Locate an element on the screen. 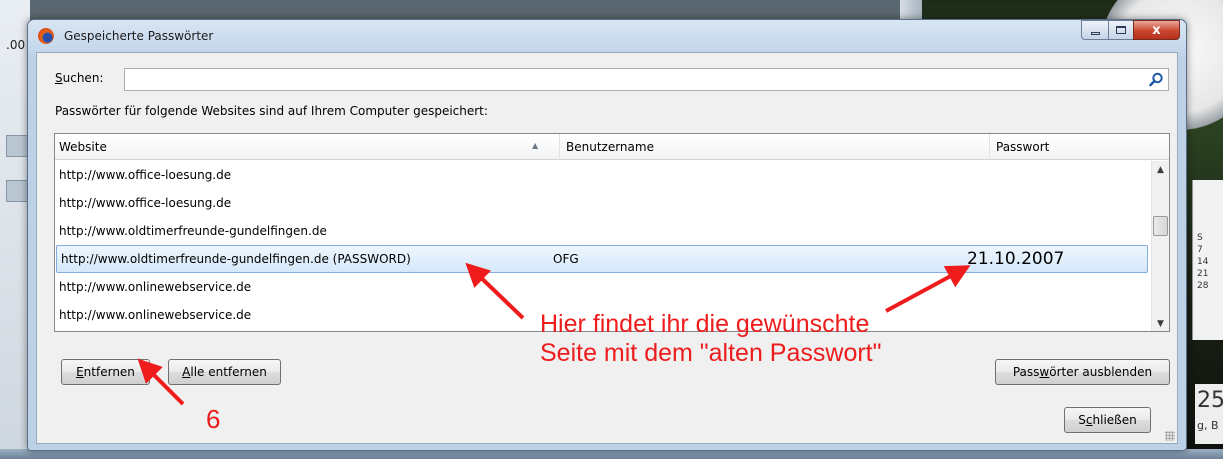 The width and height of the screenshot is (1223, 459). close-button: Sc hließen is located at coordinates (1107, 420).